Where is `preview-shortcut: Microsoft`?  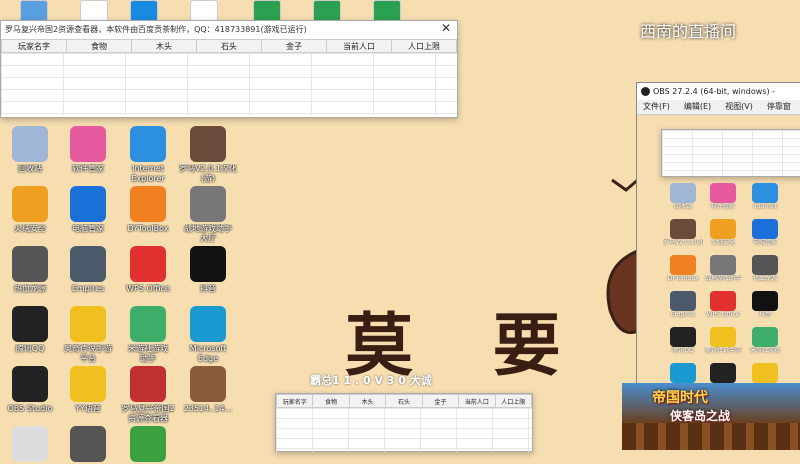
preview-shortcut: Microsoft is located at coordinates (683, 373).